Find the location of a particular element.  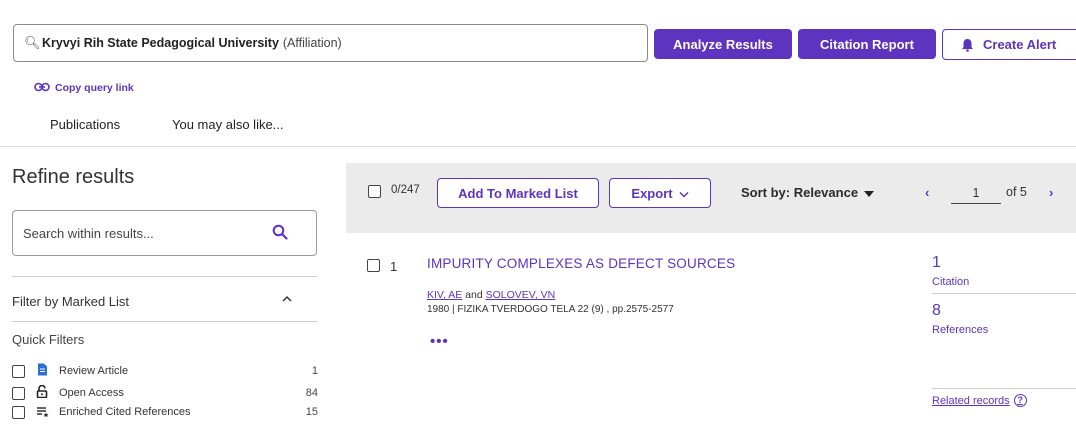

document-icon is located at coordinates (42, 371).